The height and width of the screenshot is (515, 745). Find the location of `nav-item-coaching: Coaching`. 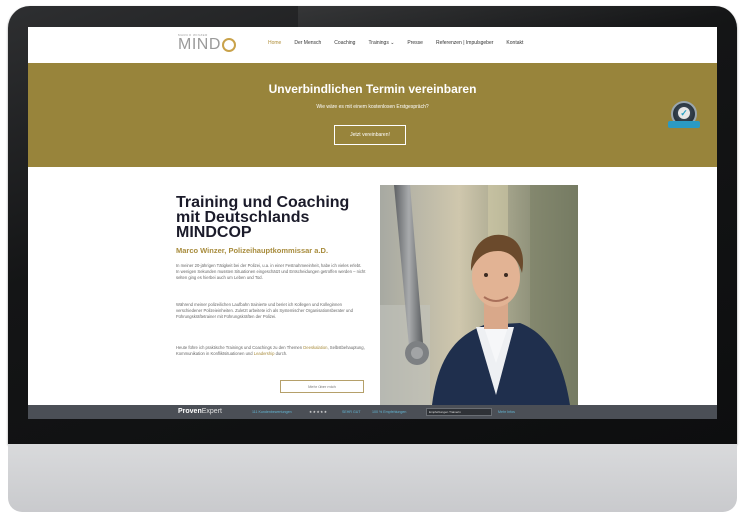

nav-item-coaching: Coaching is located at coordinates (344, 43).